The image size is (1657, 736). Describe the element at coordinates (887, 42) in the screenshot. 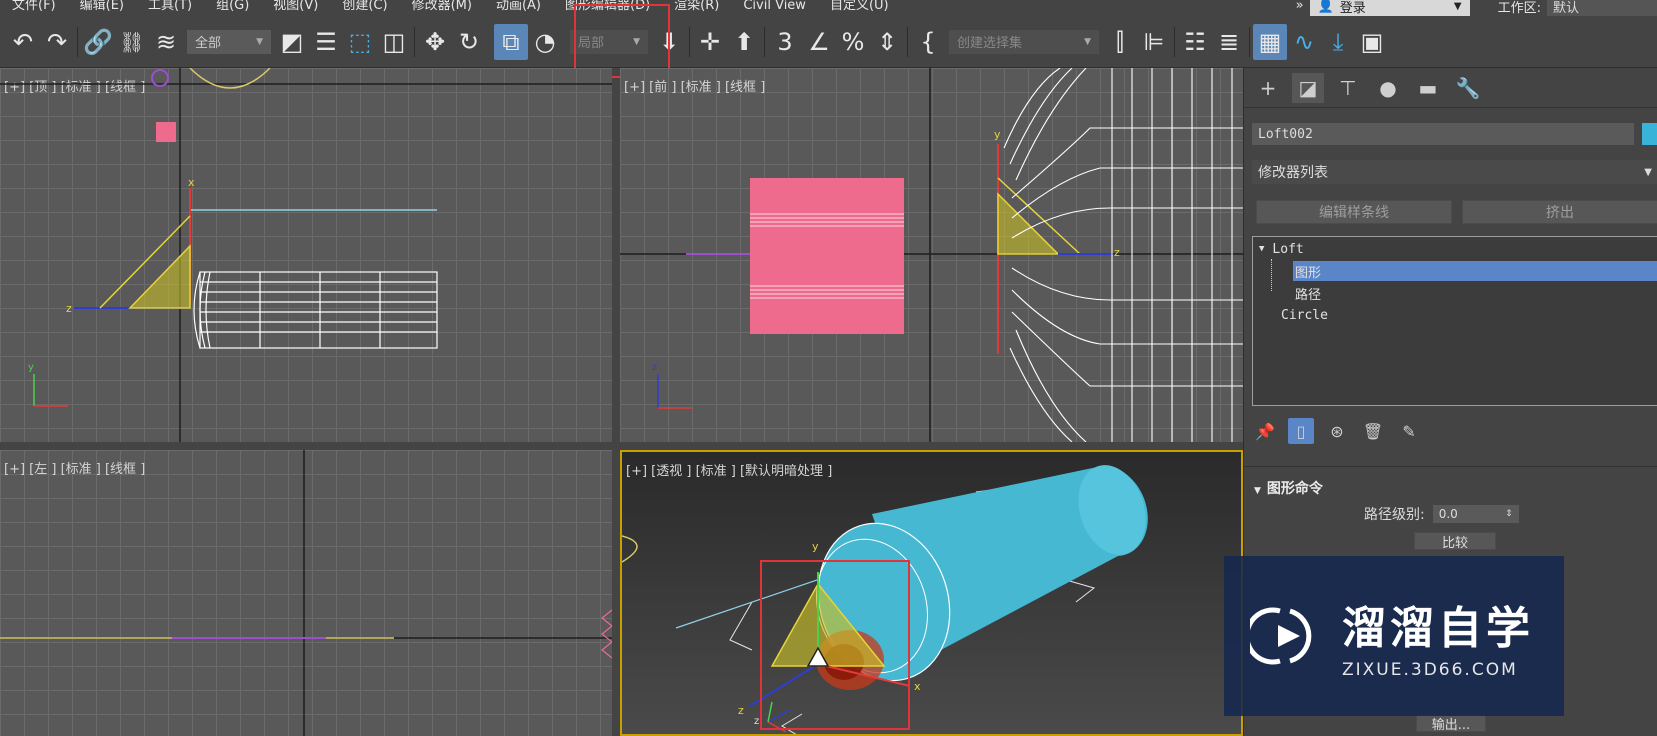

I see `spinner-snap-icon: ⇕` at that location.